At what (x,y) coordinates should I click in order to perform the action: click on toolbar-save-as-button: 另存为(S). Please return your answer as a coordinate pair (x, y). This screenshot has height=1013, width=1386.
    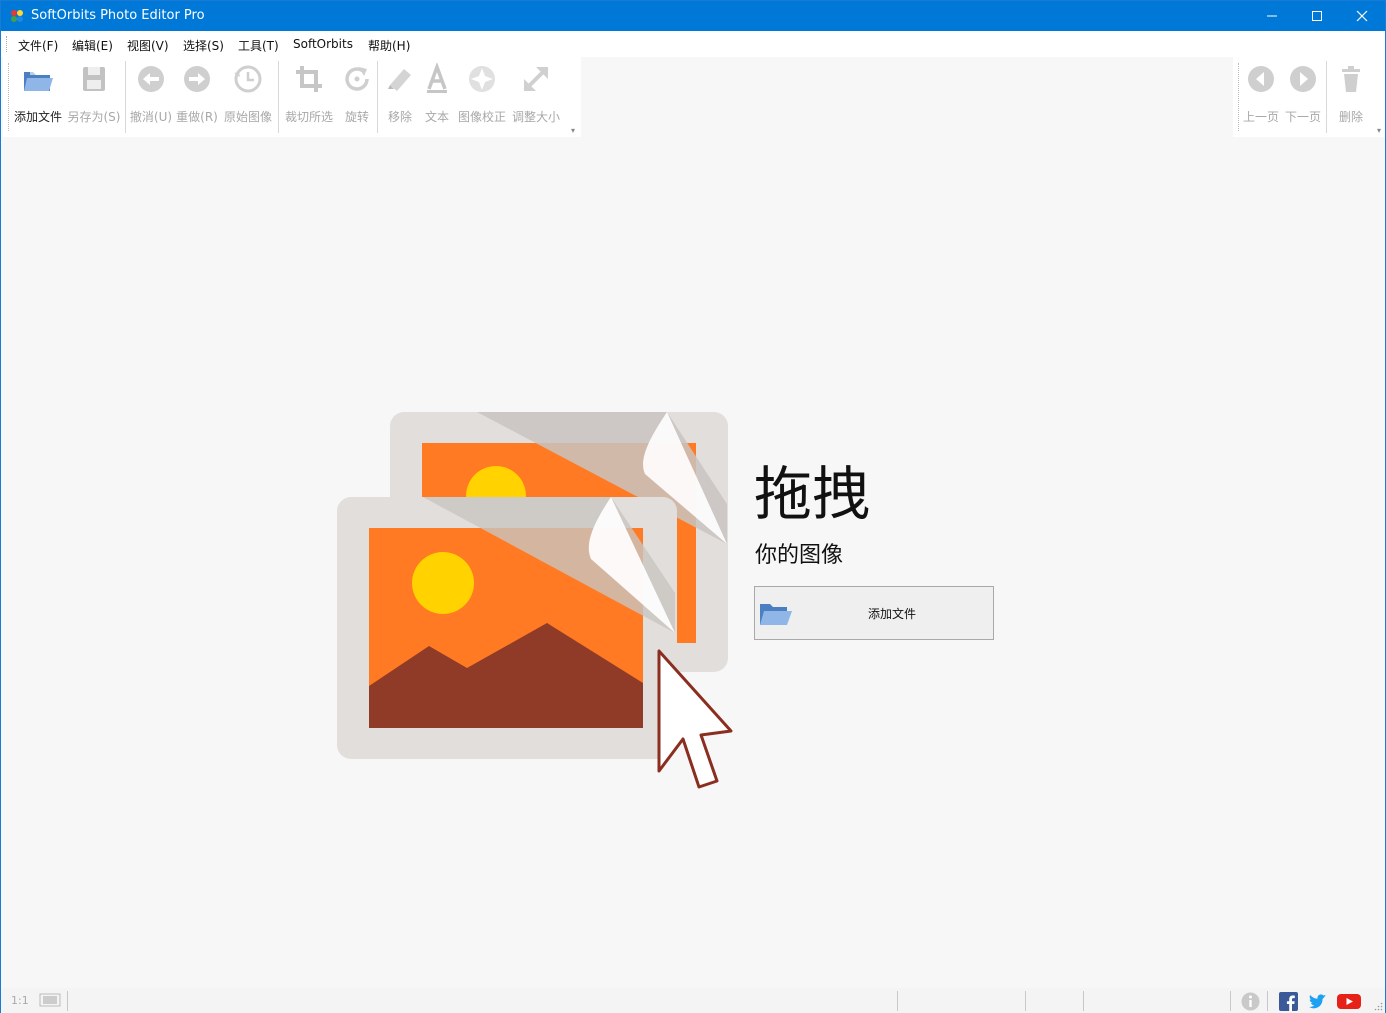
    Looking at the image, I should click on (94, 93).